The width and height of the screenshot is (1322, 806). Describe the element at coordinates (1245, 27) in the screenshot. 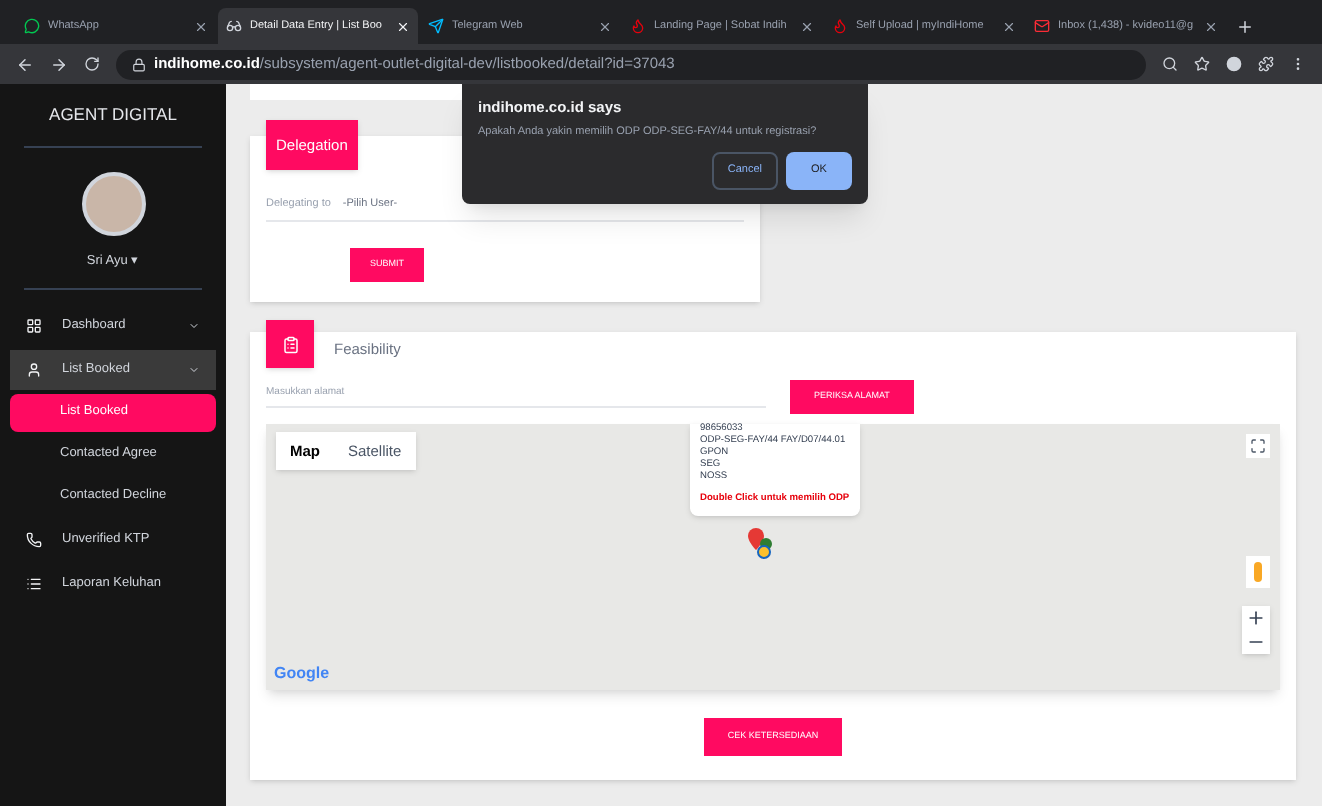

I see `new-tab-icon` at that location.